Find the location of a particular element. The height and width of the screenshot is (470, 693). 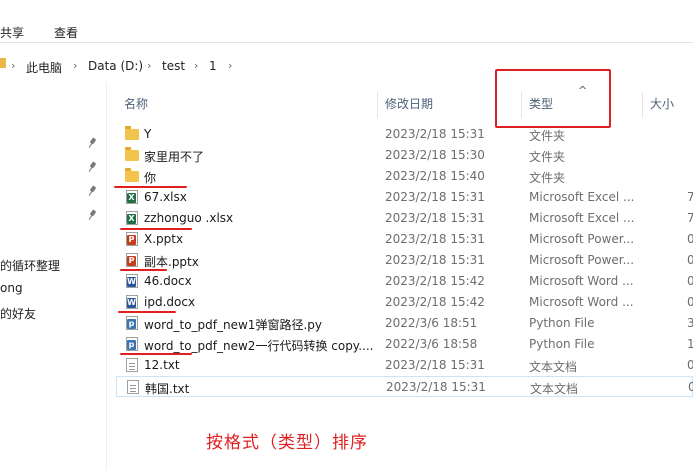

file-name: ipd.docx is located at coordinates (170, 302).